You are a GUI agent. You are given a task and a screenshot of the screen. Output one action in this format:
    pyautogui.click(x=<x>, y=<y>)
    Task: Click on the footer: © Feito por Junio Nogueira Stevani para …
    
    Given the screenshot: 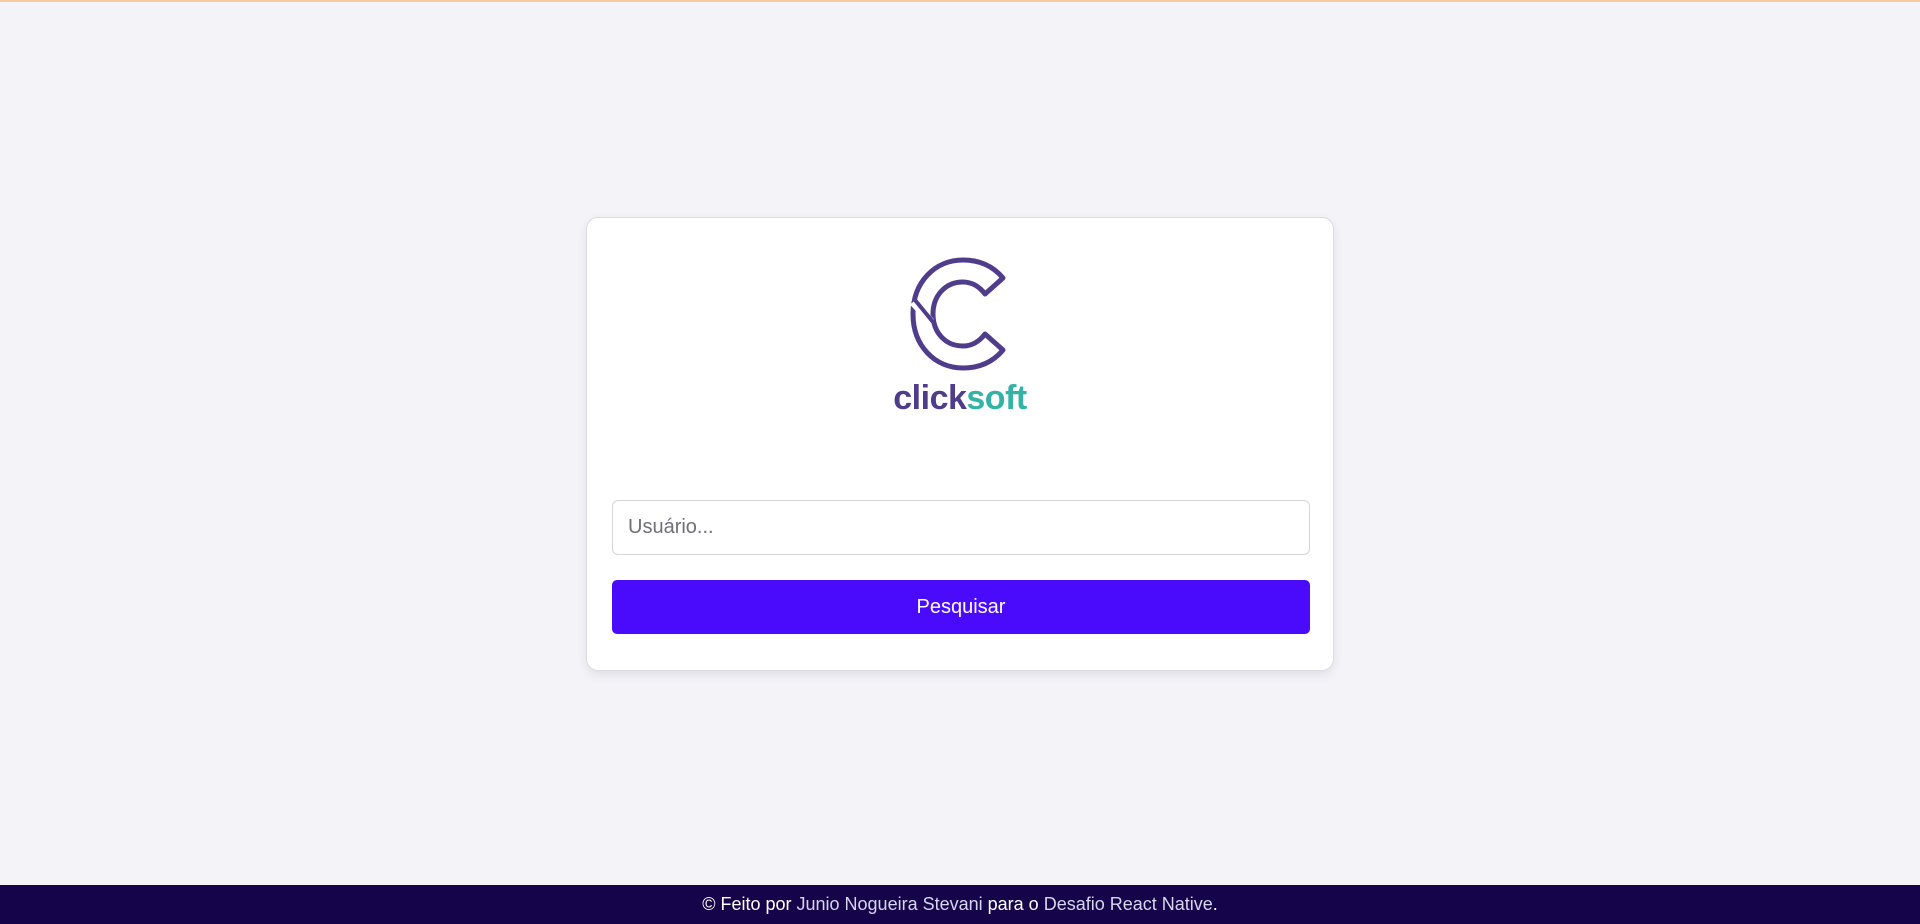 What is the action you would take?
    pyautogui.click(x=960, y=904)
    